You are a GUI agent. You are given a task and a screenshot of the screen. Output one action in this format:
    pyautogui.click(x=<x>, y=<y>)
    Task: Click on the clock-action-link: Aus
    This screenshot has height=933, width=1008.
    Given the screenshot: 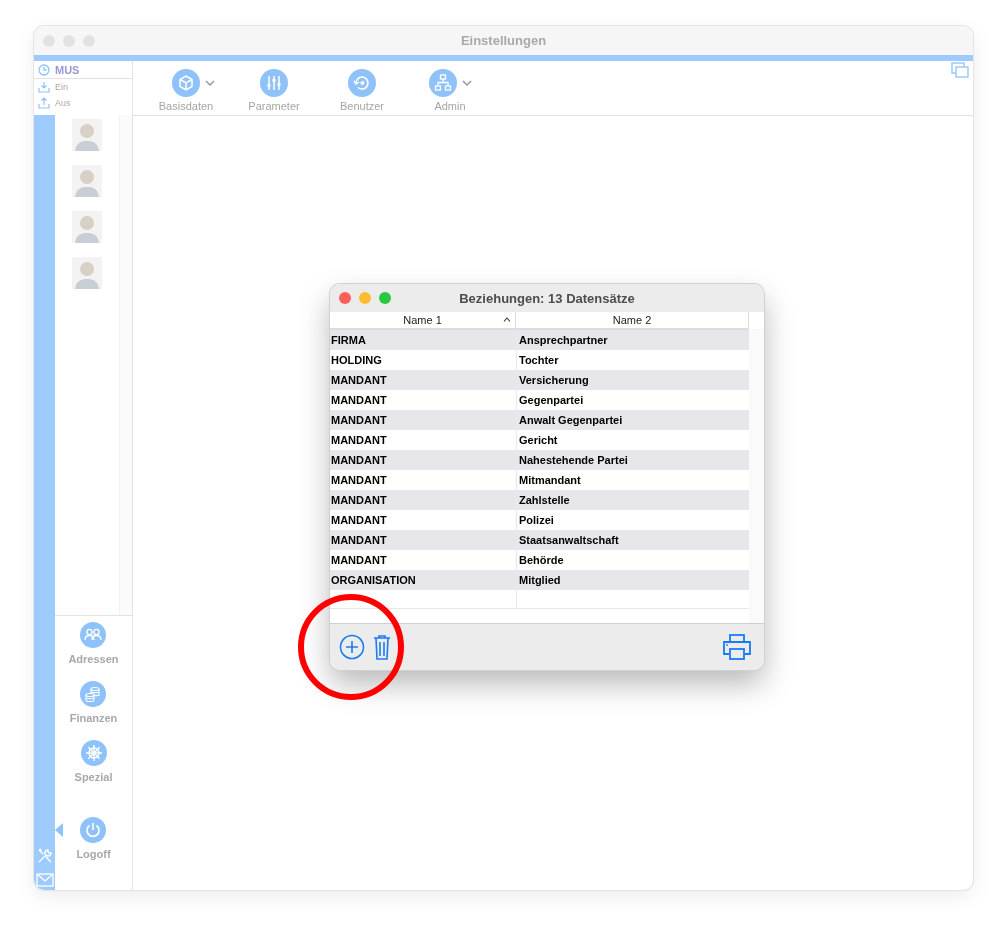 What is the action you would take?
    pyautogui.click(x=63, y=103)
    